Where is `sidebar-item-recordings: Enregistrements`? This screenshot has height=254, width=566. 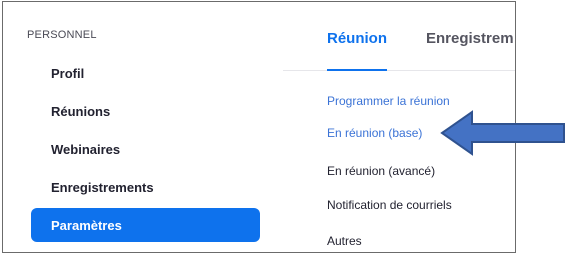 sidebar-item-recordings: Enregistrements is located at coordinates (145, 187).